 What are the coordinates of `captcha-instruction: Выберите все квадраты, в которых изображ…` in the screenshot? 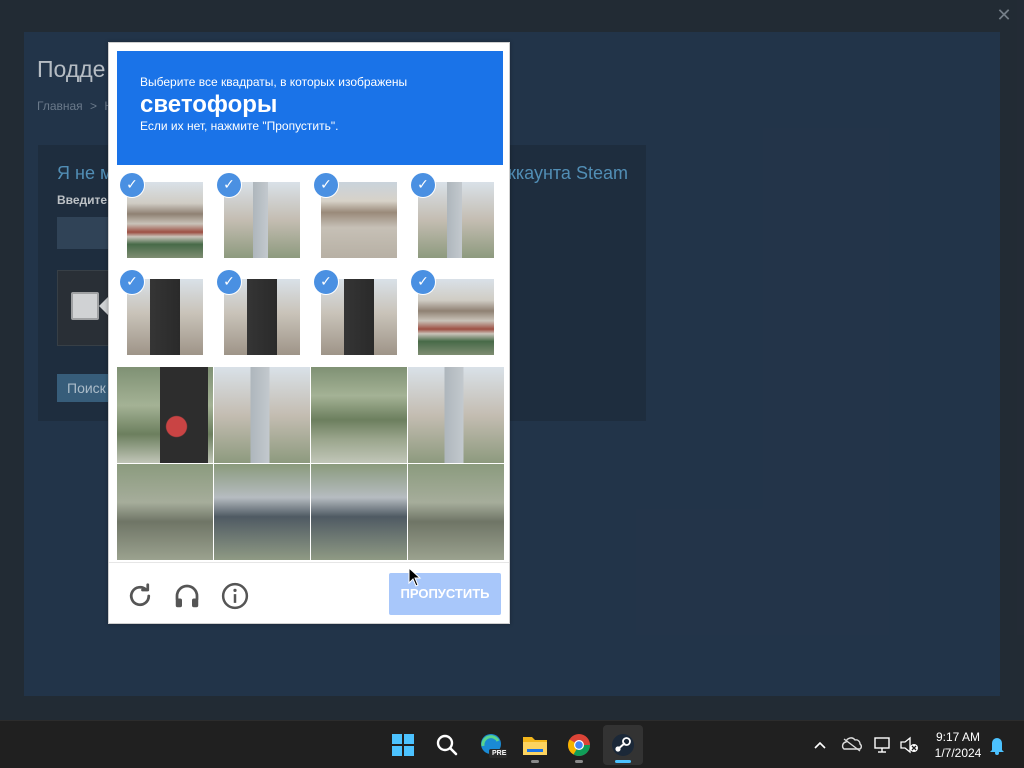 It's located at (274, 82).